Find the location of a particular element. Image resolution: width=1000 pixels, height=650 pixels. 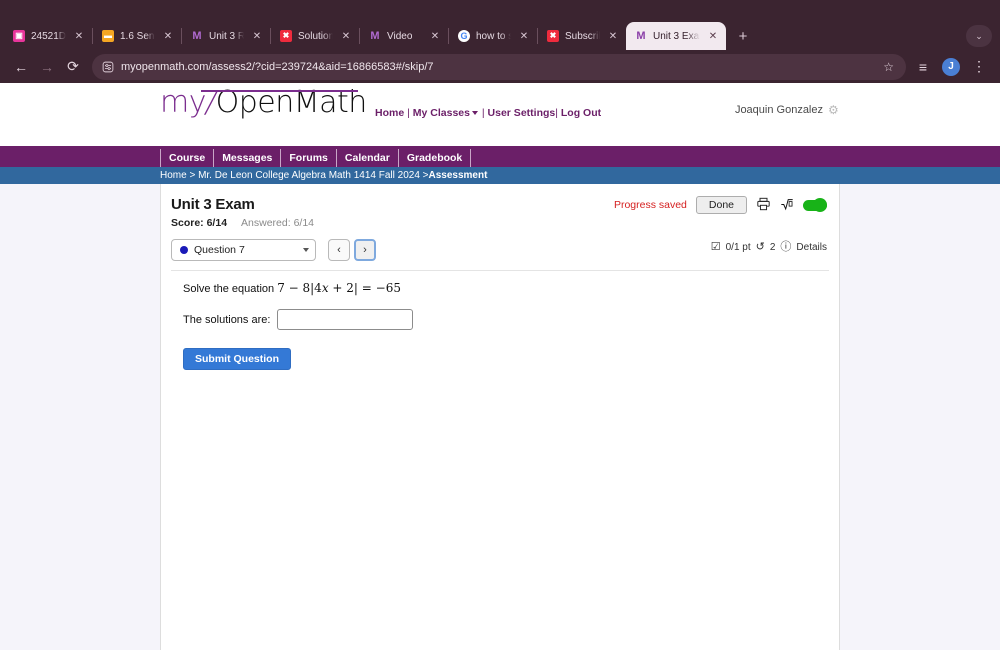

question-text: Solve the equation 7 − 8|4x + 2| = −65 is located at coordinates (506, 288).